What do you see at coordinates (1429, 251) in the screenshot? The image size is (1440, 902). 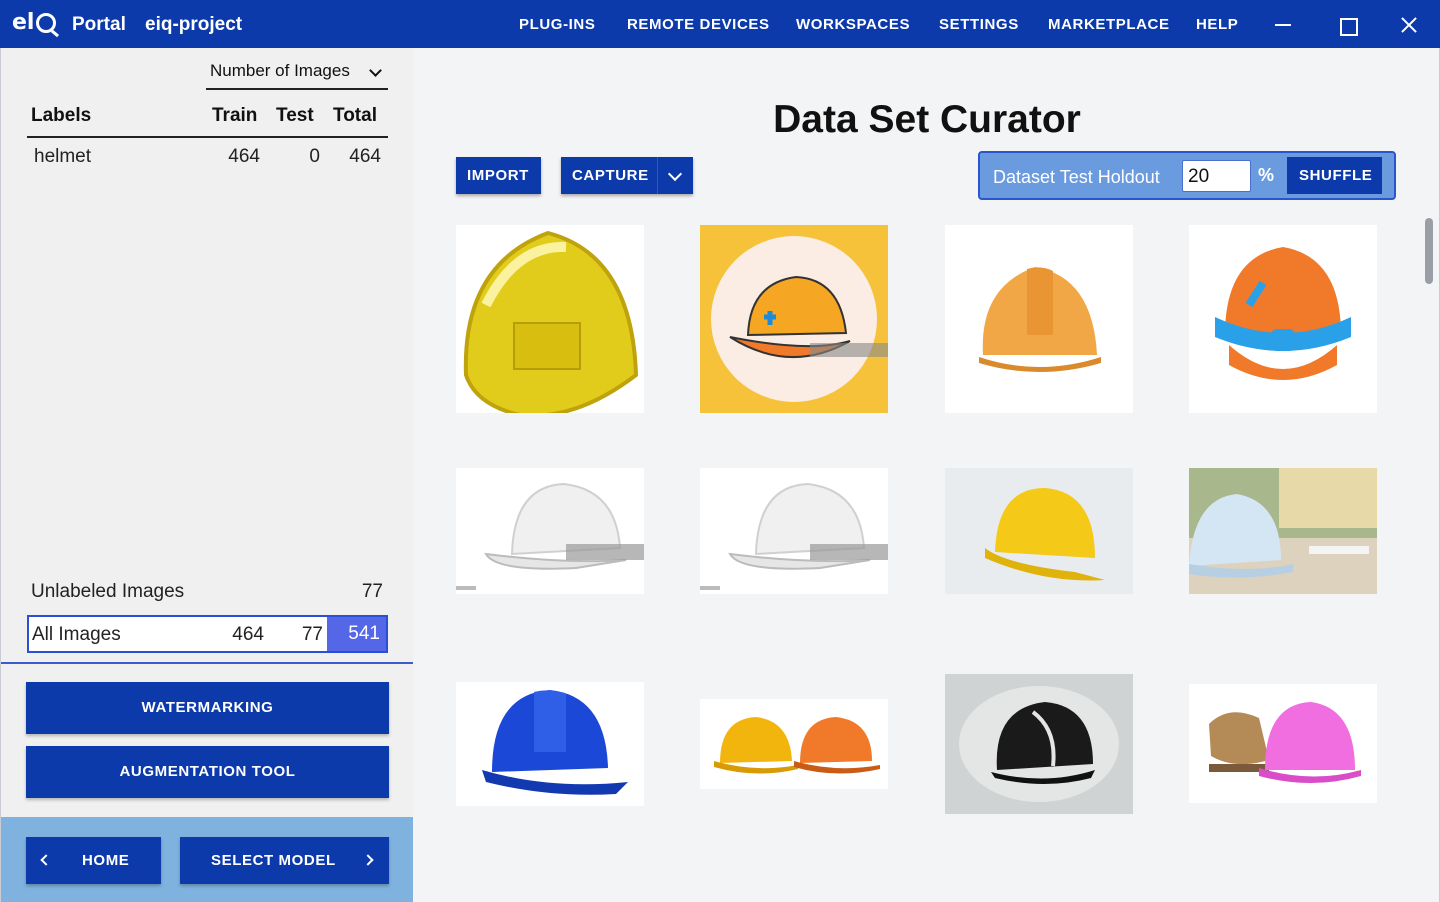 I see `scrollbar-thumb` at bounding box center [1429, 251].